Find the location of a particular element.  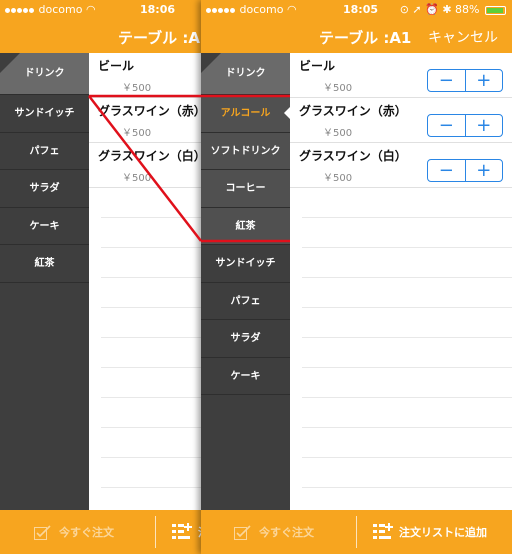

add-to-list-button: 注 is located at coordinates (186, 532).